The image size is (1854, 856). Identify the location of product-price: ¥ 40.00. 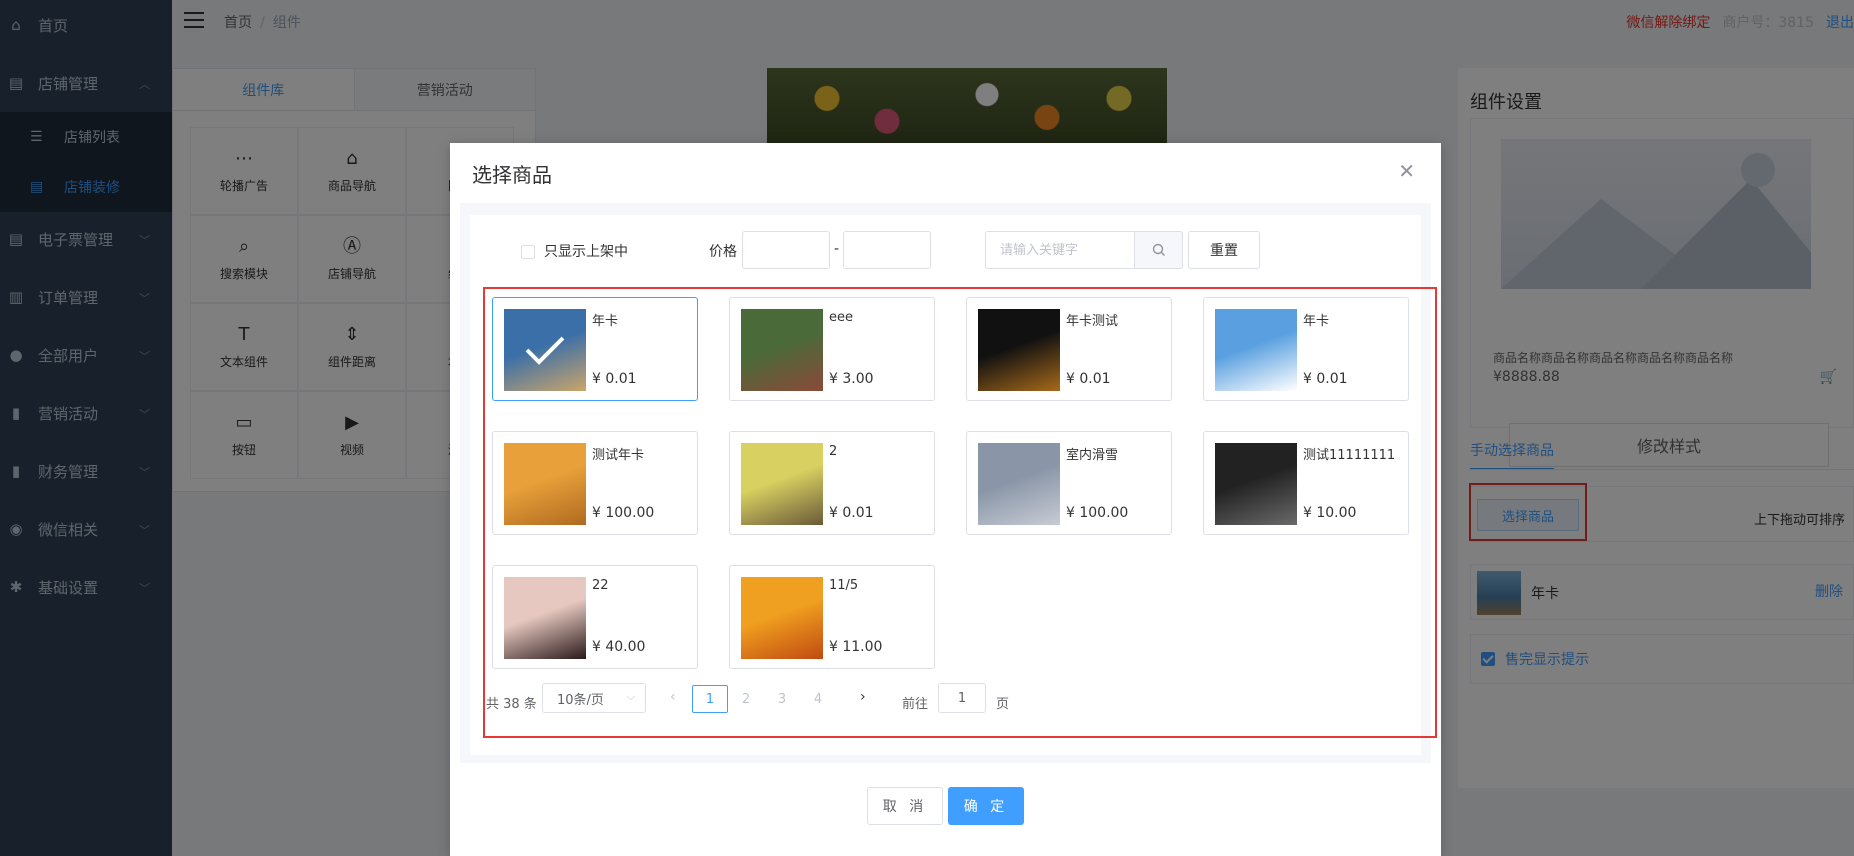
(619, 647).